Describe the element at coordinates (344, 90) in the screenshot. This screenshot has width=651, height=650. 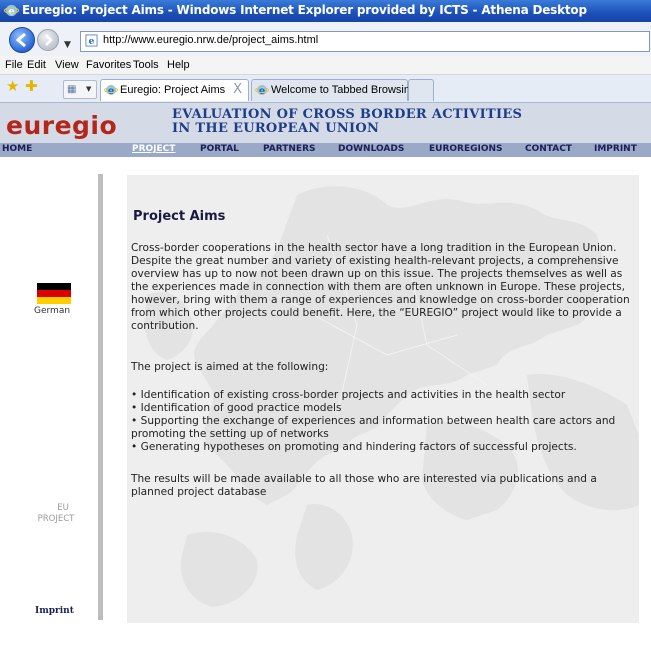
I see `tab-label: Welcome to Tabbed Browsing` at that location.